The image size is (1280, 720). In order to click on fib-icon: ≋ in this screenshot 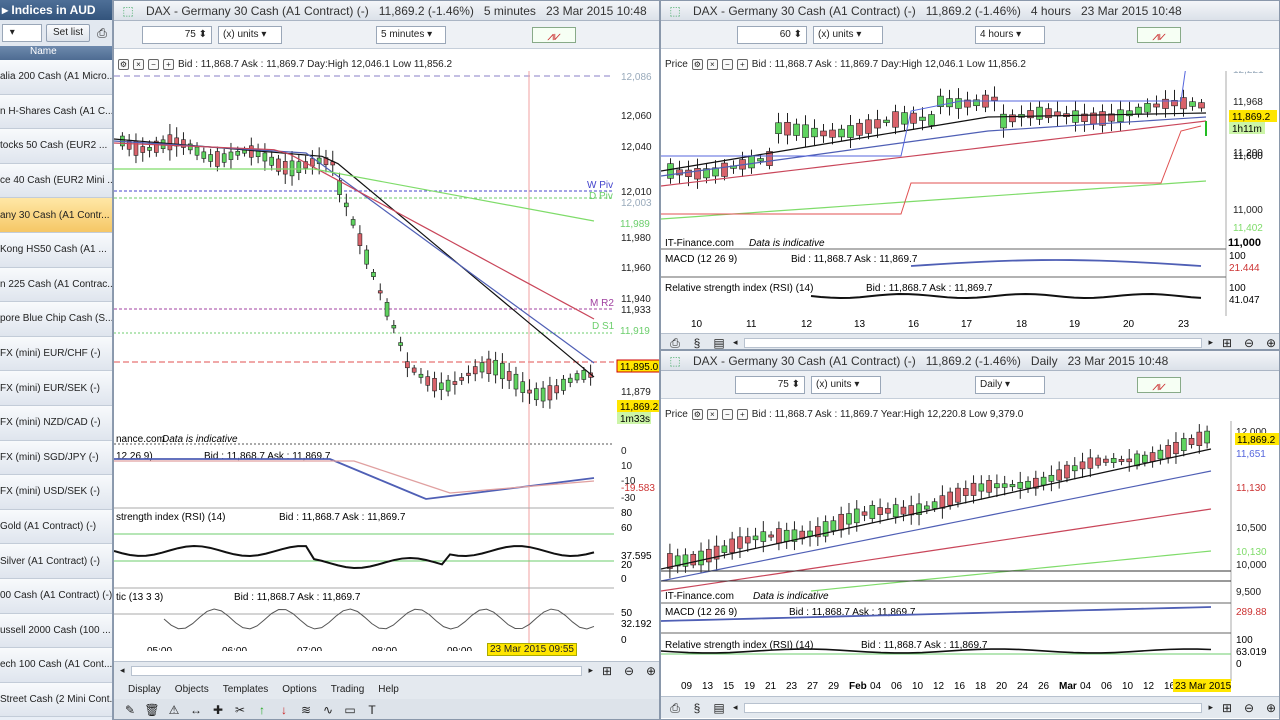, I will do `click(306, 710)`.